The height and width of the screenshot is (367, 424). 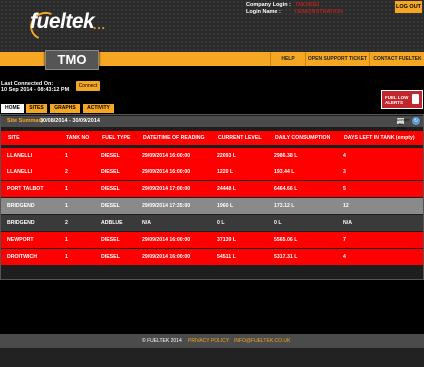 I want to click on table-row: BRIDGEND 2 ADBLUE N/A 0 L 0 L N/A, so click(x=212, y=223).